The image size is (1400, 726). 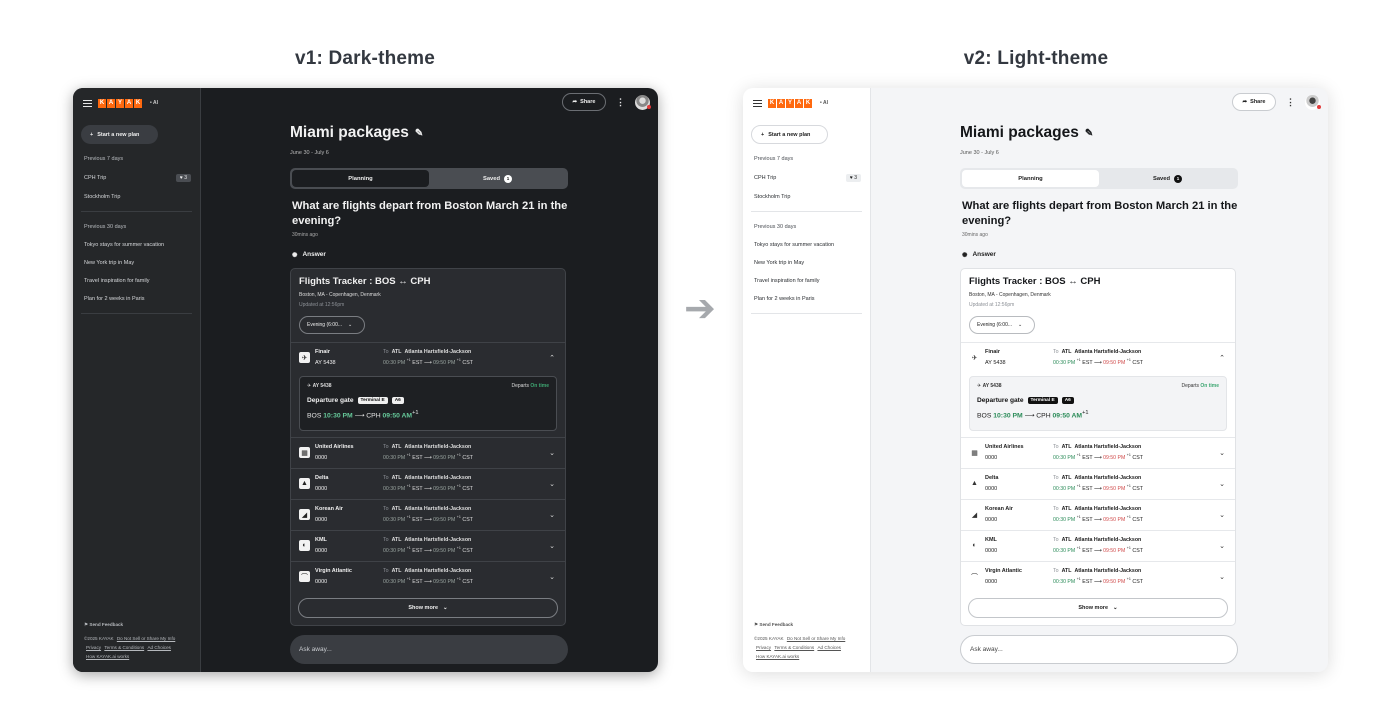 What do you see at coordinates (330, 400) in the screenshot?
I see `gate-label: Departure gate` at bounding box center [330, 400].